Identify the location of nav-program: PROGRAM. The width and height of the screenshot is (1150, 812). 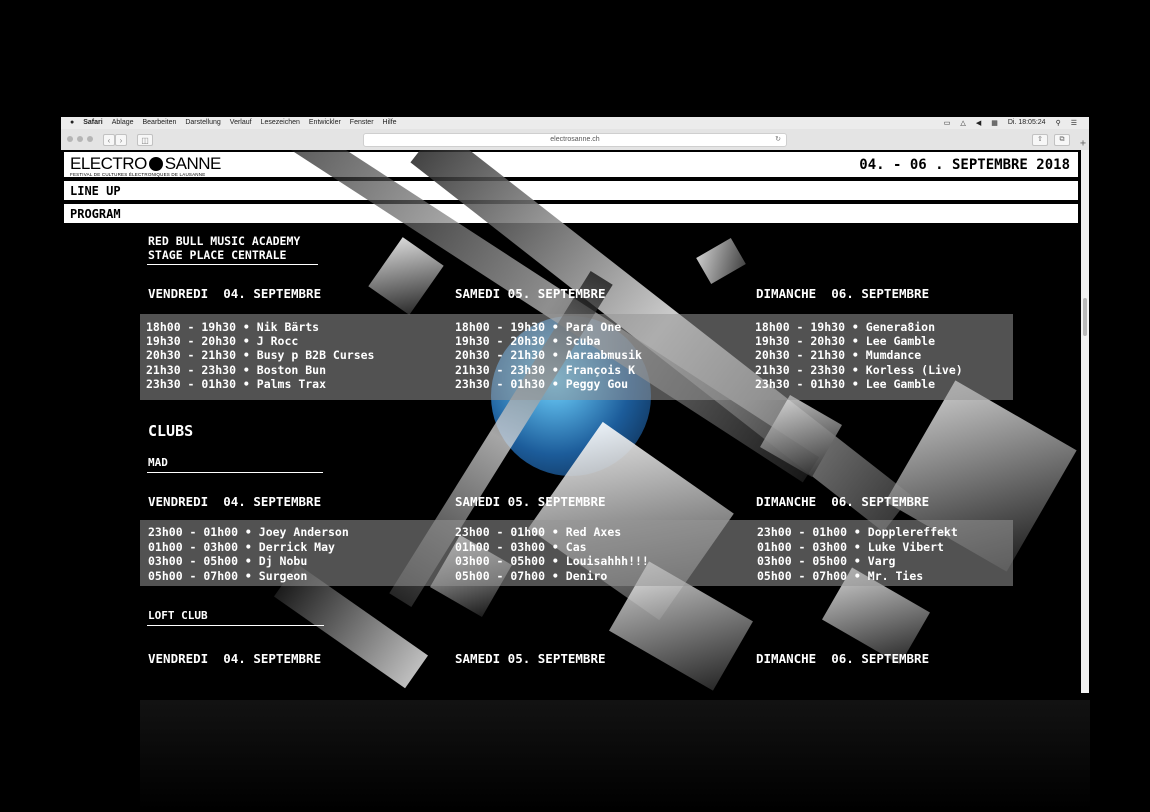
(571, 213).